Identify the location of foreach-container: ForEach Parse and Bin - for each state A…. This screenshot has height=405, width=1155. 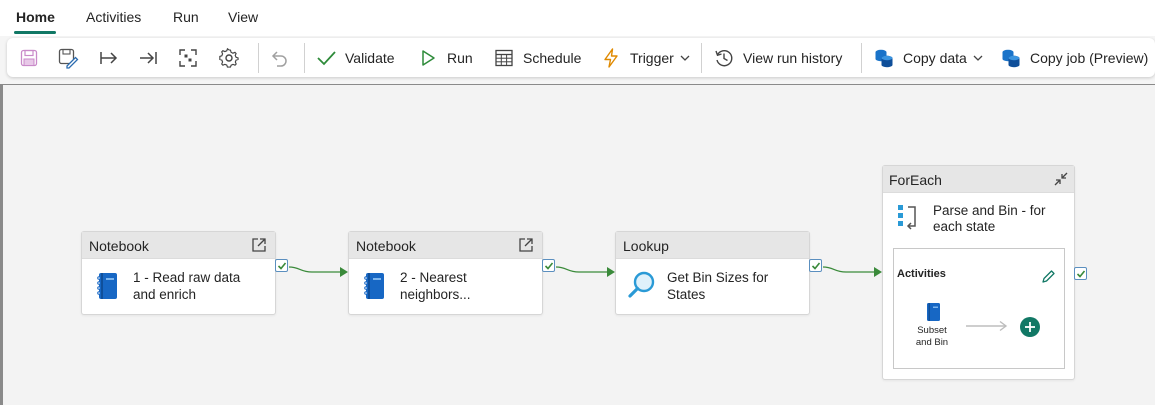
(978, 272).